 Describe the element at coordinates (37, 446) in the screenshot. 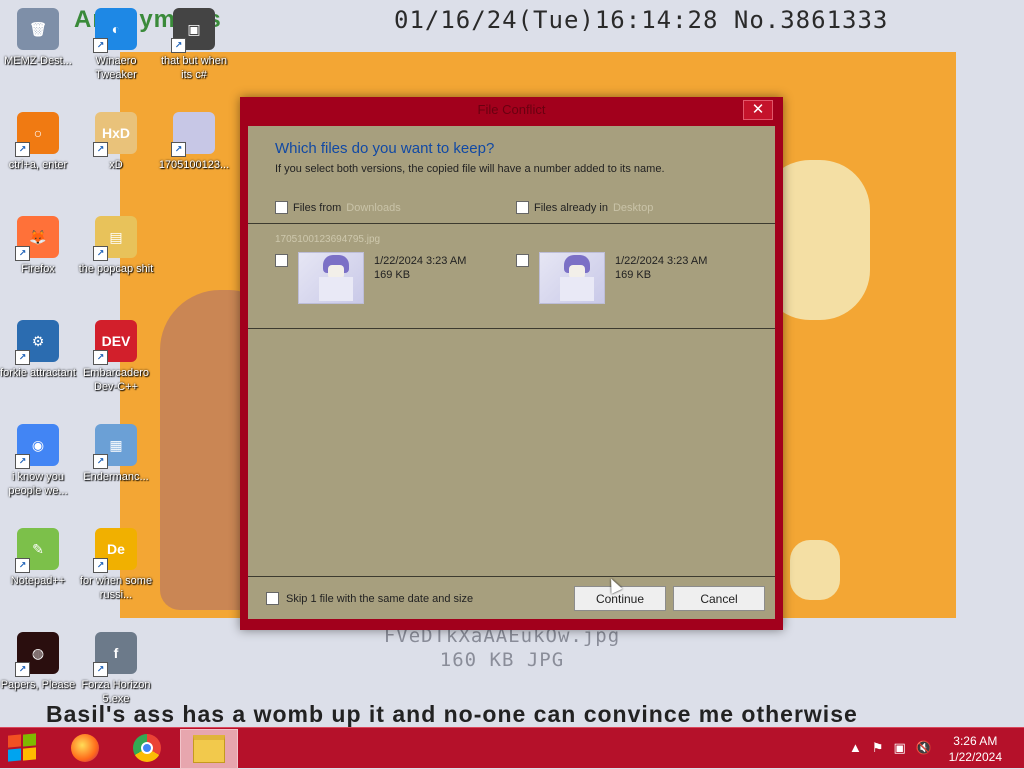

I see `chrome-icon: ◉ ↗` at that location.